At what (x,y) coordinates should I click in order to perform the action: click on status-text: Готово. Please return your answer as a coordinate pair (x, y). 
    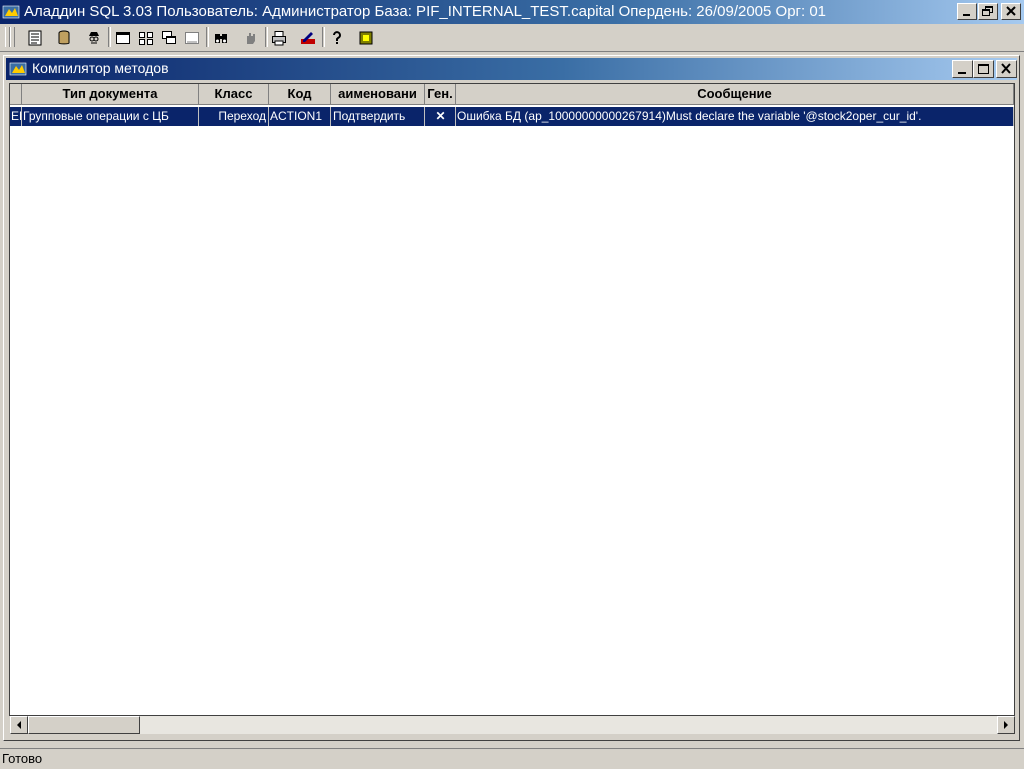
    Looking at the image, I should click on (22, 758).